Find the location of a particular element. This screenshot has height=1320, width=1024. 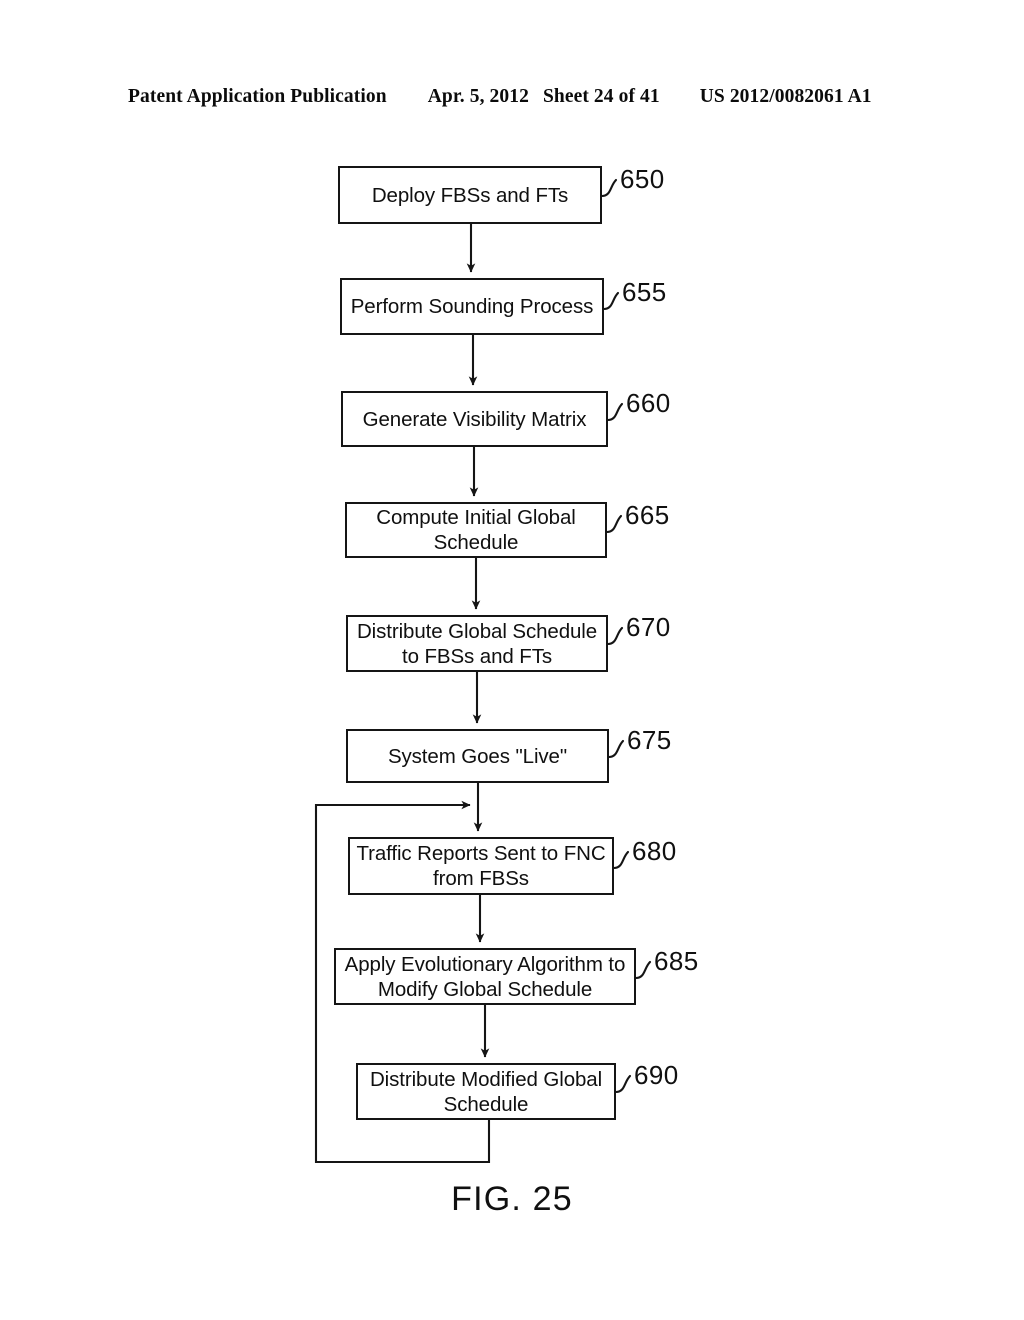

process-node-690-label: Distribute Modified Global Schedule is located at coordinates (486, 1091).